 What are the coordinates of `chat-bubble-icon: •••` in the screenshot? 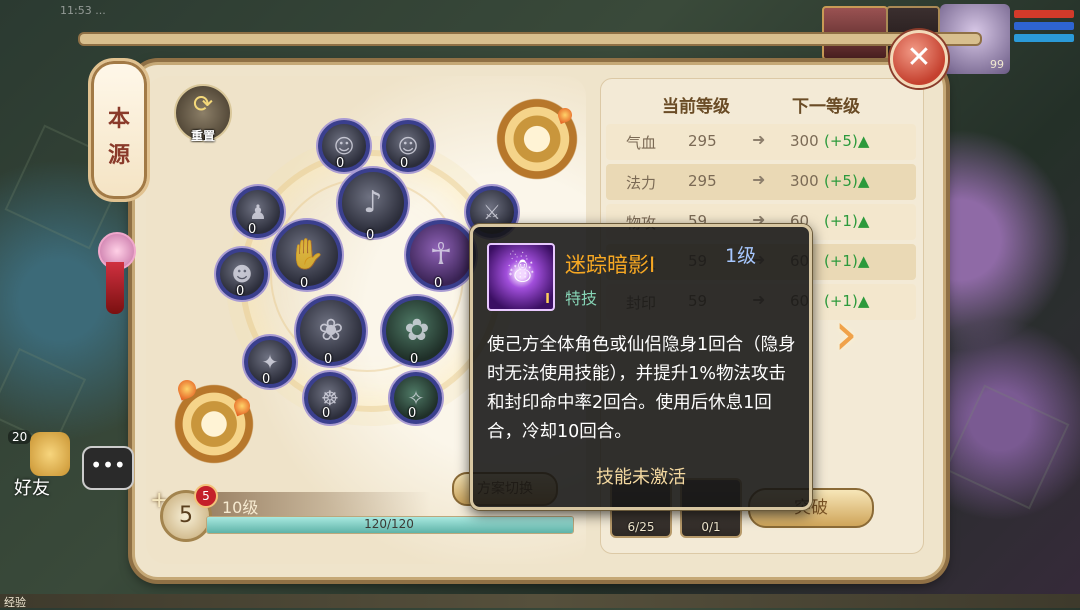 It's located at (108, 468).